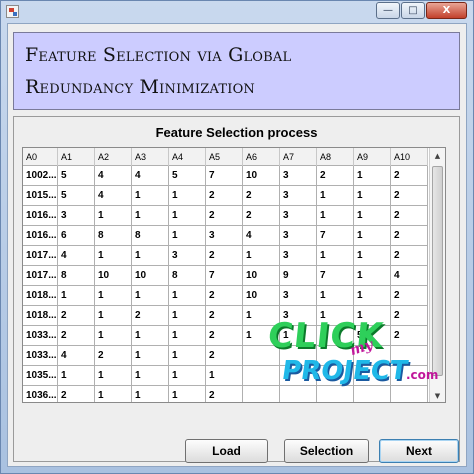  What do you see at coordinates (113, 157) in the screenshot?
I see `column-header: A2` at bounding box center [113, 157].